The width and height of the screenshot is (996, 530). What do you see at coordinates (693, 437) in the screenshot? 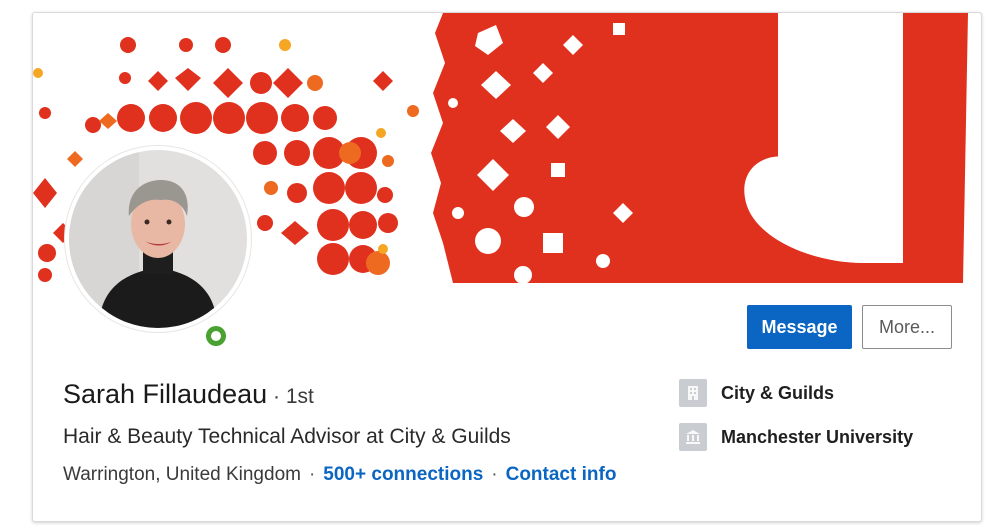
I see `school-icon` at bounding box center [693, 437].